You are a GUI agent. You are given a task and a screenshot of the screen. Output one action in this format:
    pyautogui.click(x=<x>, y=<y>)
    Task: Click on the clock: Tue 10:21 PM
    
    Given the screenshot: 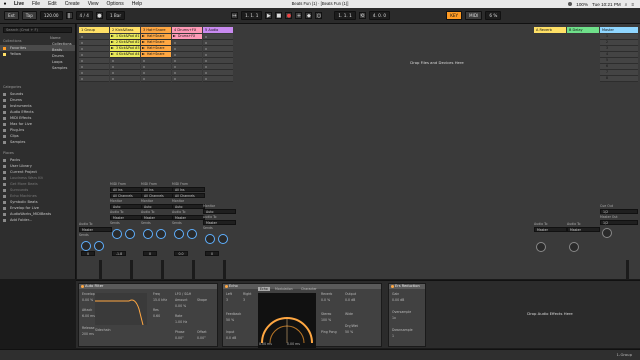 What is the action you would take?
    pyautogui.click(x=606, y=4)
    